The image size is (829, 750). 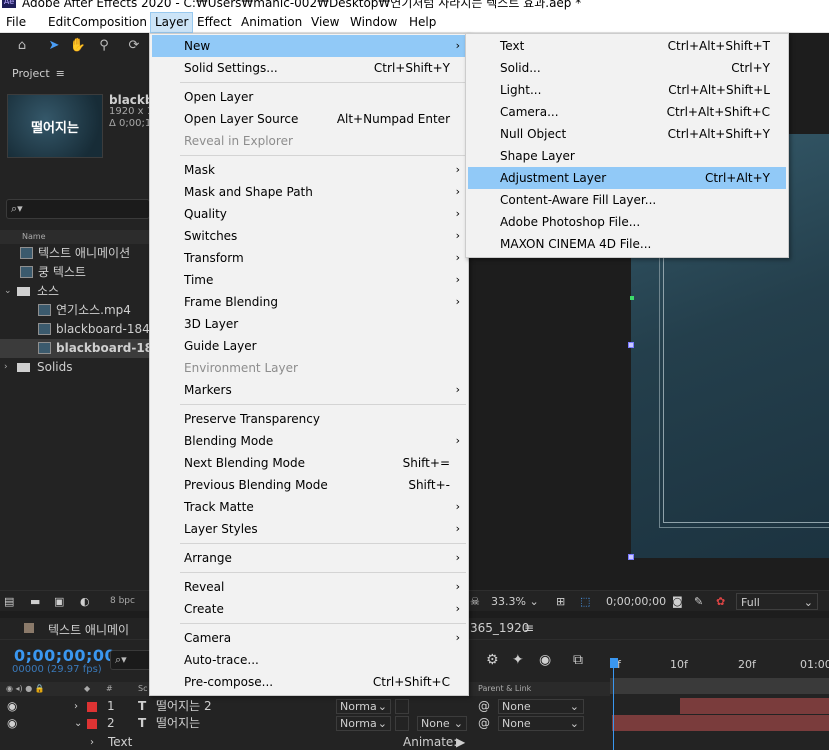 I want to click on panel-menu-icon: ≡, so click(x=60, y=73).